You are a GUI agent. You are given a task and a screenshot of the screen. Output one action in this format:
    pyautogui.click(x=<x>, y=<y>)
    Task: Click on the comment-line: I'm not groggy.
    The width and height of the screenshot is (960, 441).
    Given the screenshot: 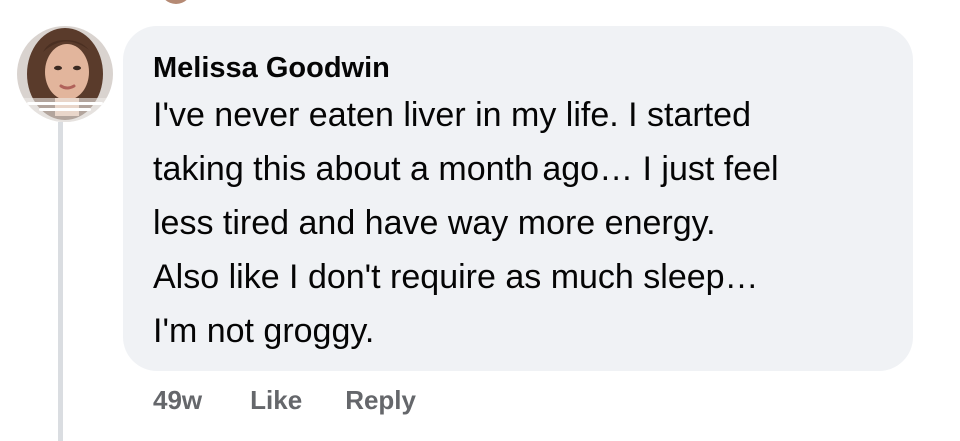 What is the action you would take?
    pyautogui.click(x=264, y=331)
    